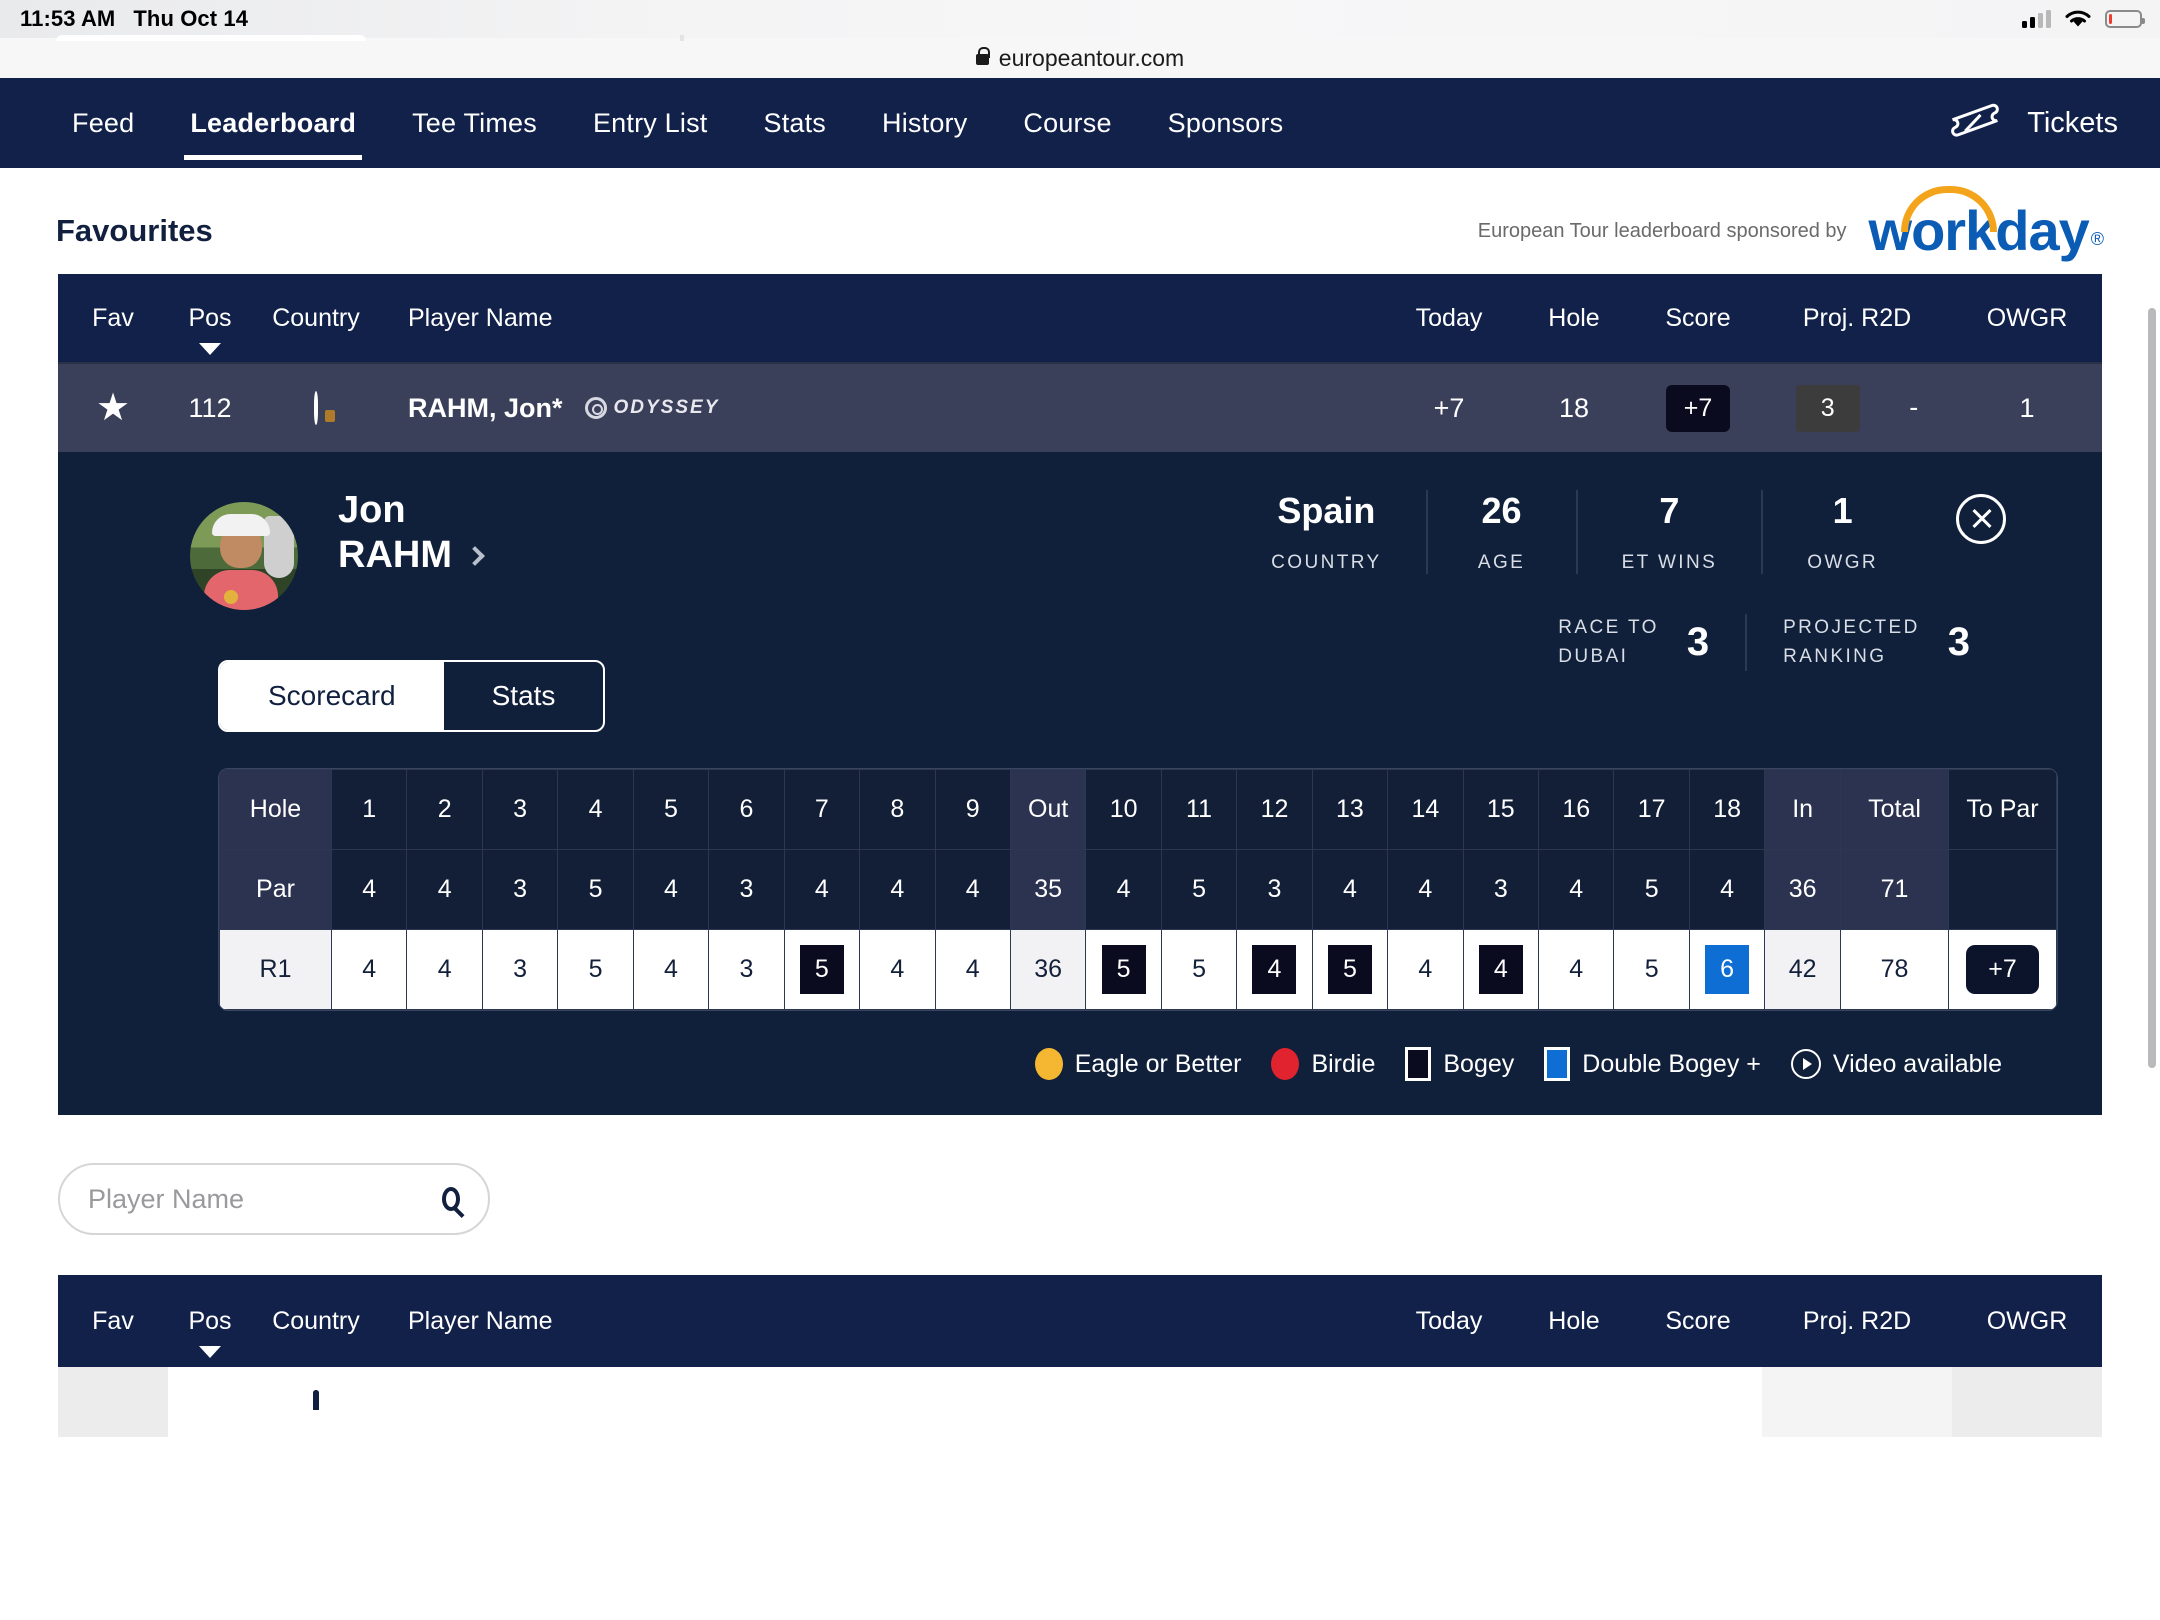 This screenshot has width=2160, height=1620. I want to click on search-icon, so click(451, 1199).